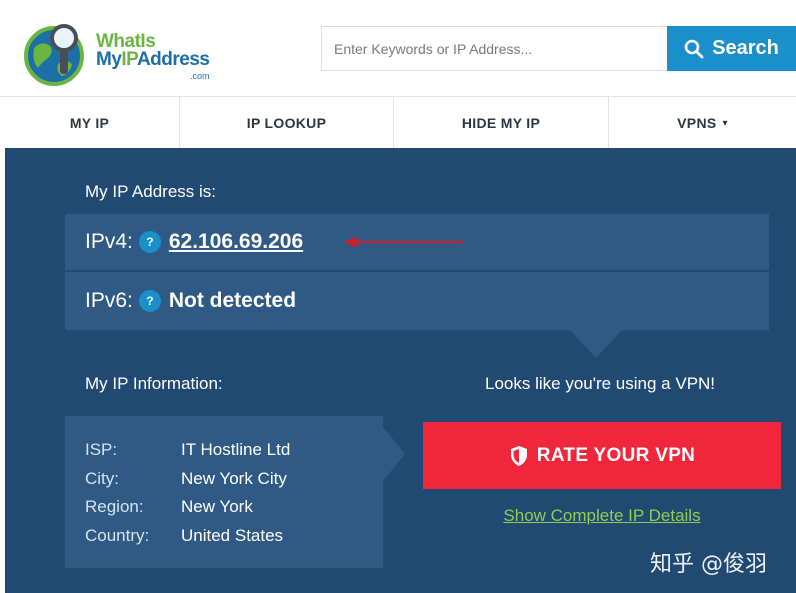 This screenshot has width=796, height=593. What do you see at coordinates (173, 59) in the screenshot?
I see `logo-line2-address: Address` at bounding box center [173, 59].